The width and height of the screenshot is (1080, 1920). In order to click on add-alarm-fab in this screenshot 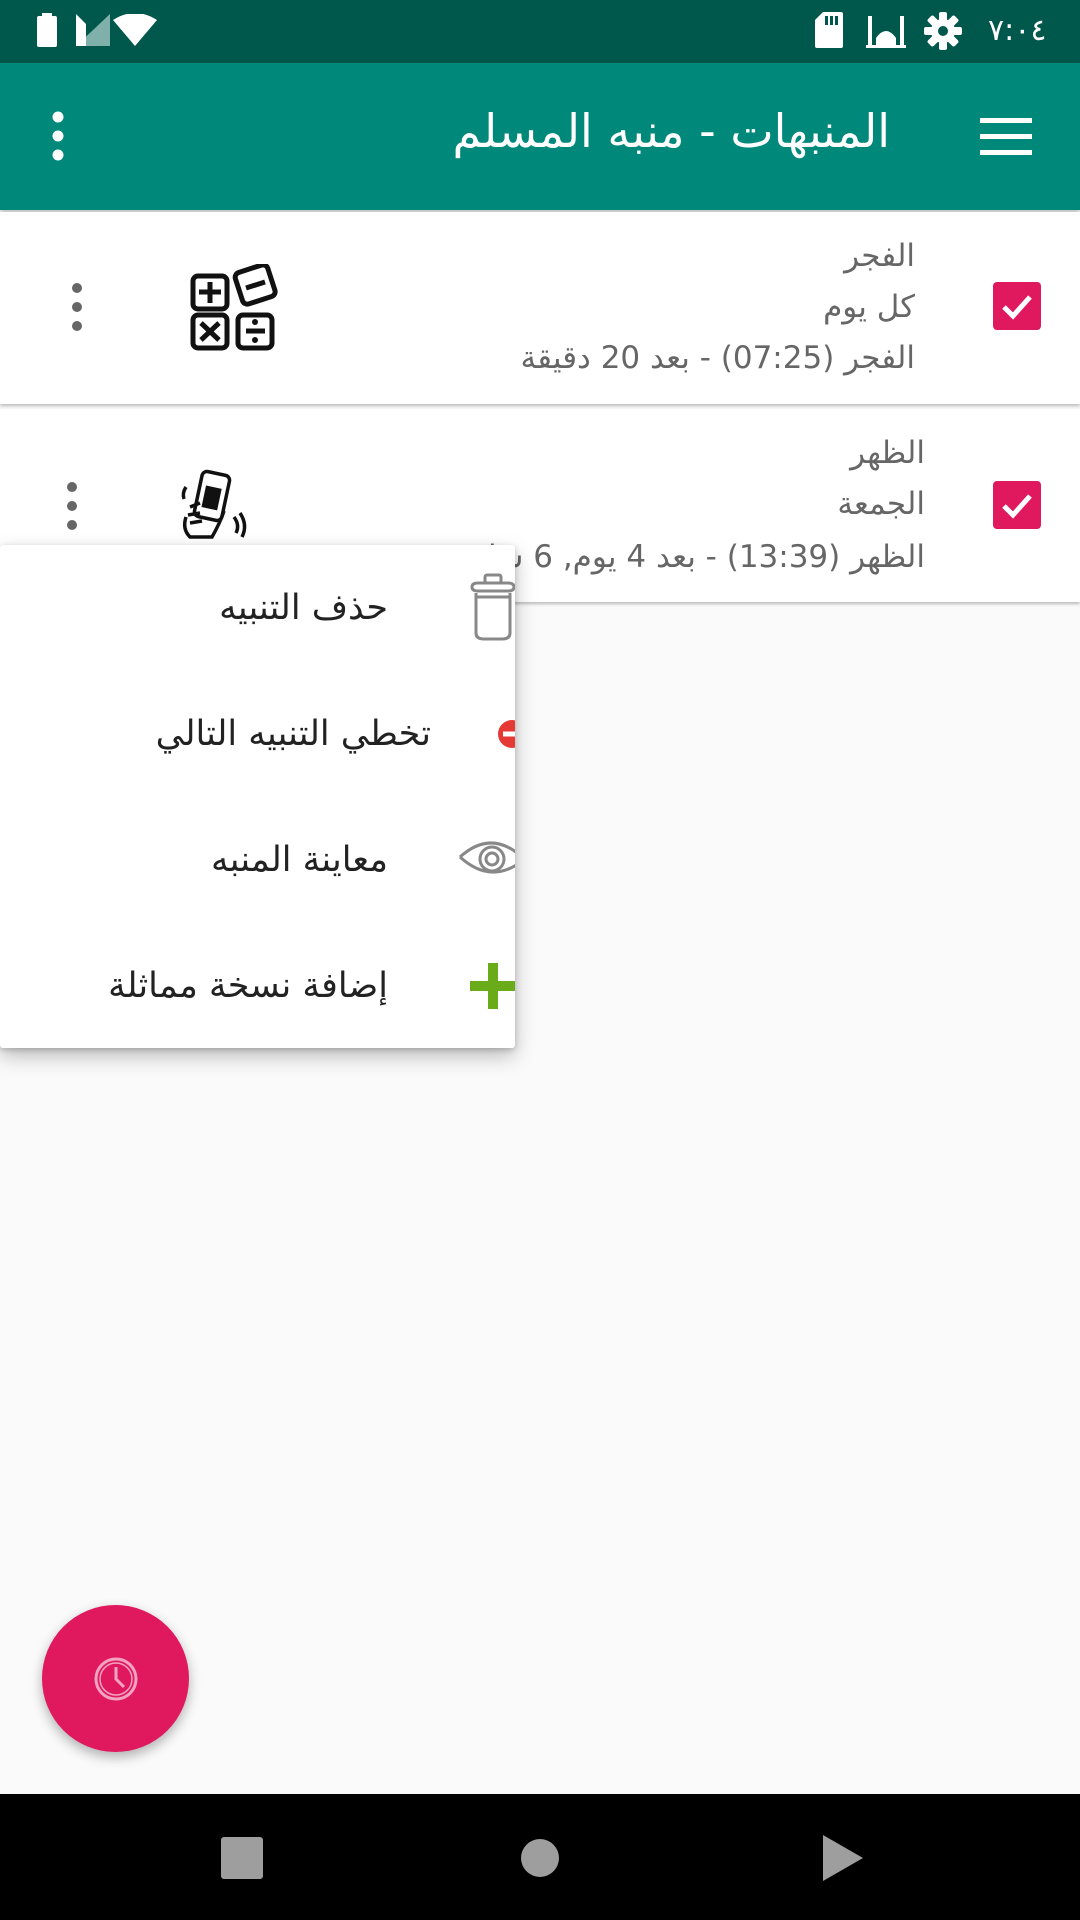, I will do `click(115, 1678)`.